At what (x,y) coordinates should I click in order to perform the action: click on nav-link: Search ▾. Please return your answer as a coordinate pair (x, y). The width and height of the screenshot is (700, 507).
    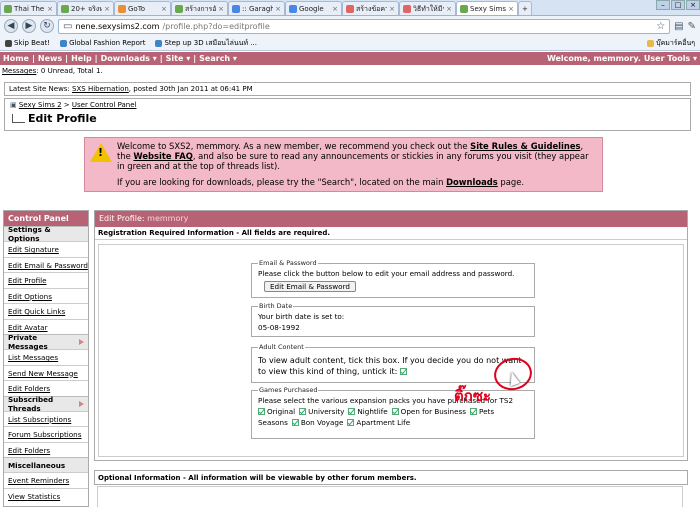
    Looking at the image, I should click on (218, 58).